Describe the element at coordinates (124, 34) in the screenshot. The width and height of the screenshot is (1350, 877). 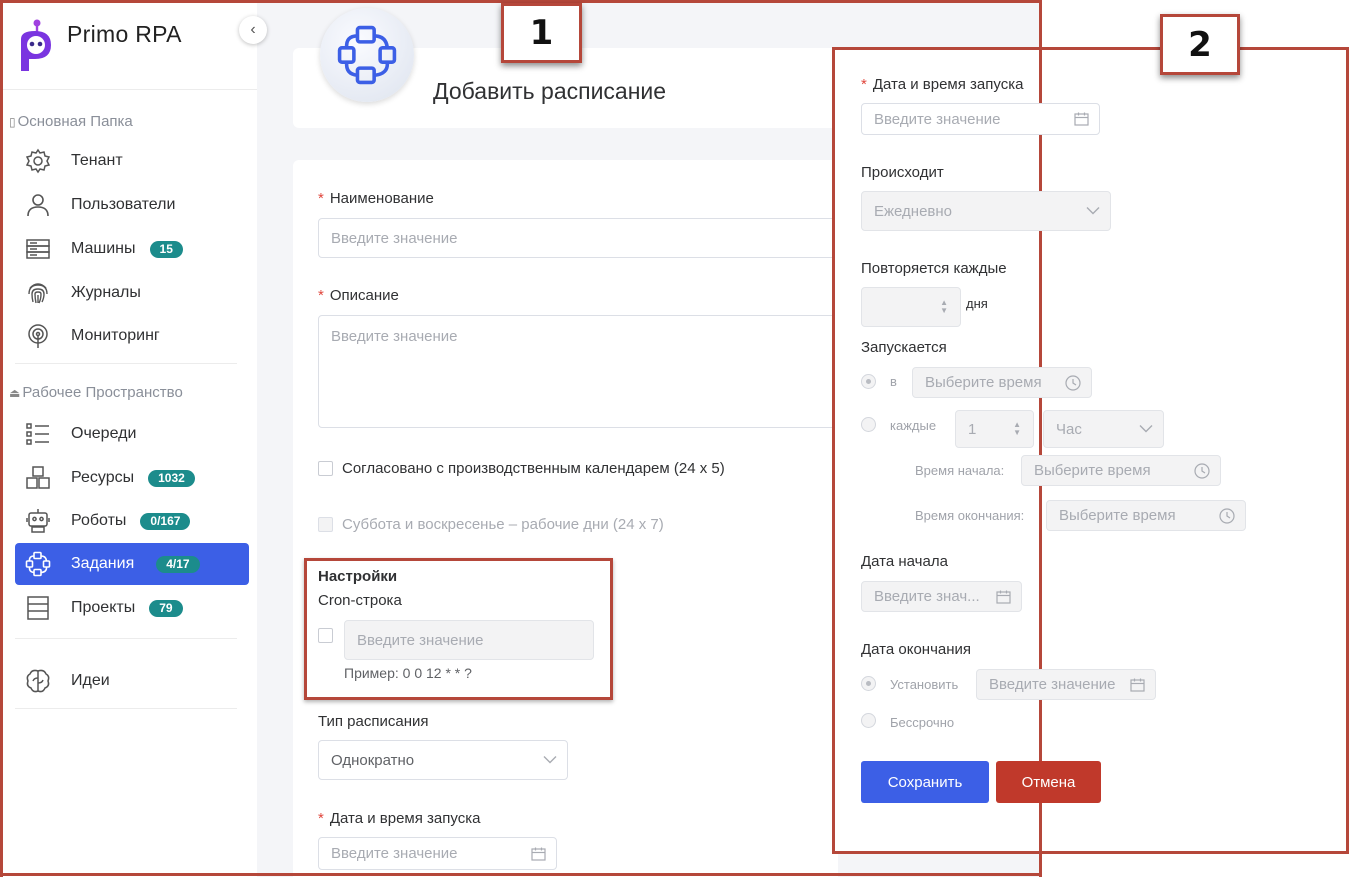
I see `app-title: Primo RPA` at that location.